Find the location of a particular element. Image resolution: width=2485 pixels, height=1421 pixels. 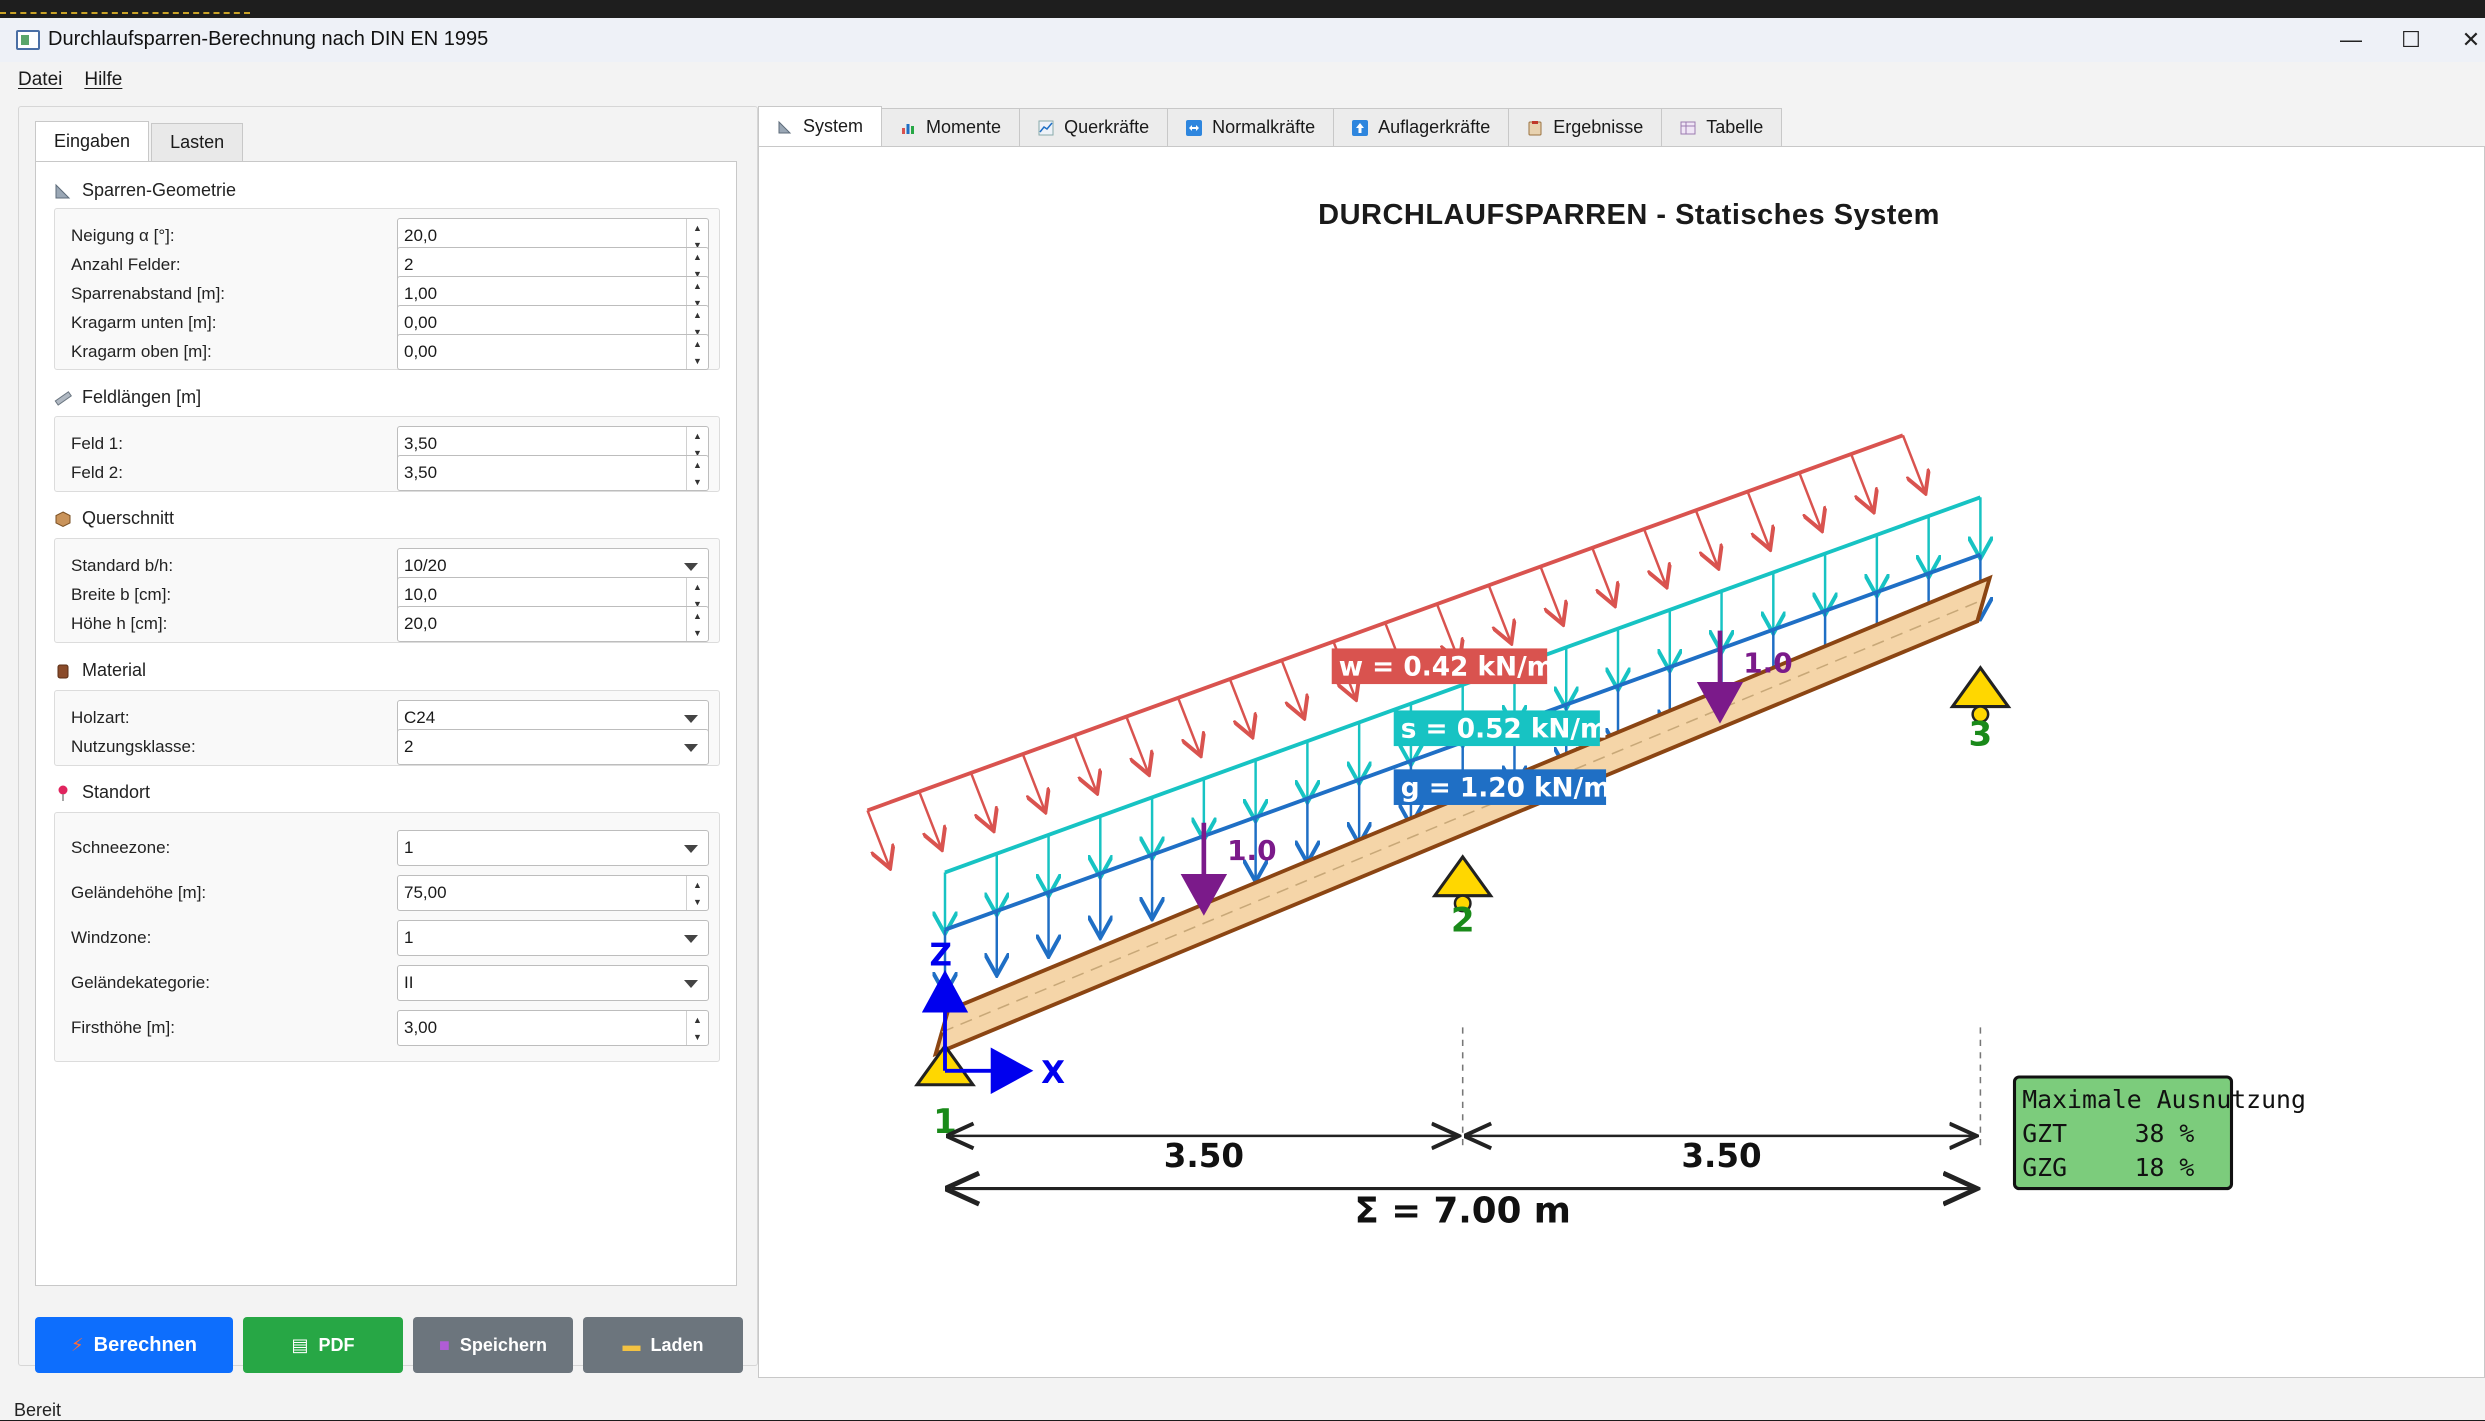

feld-1-value: 3,50 is located at coordinates (421, 443).